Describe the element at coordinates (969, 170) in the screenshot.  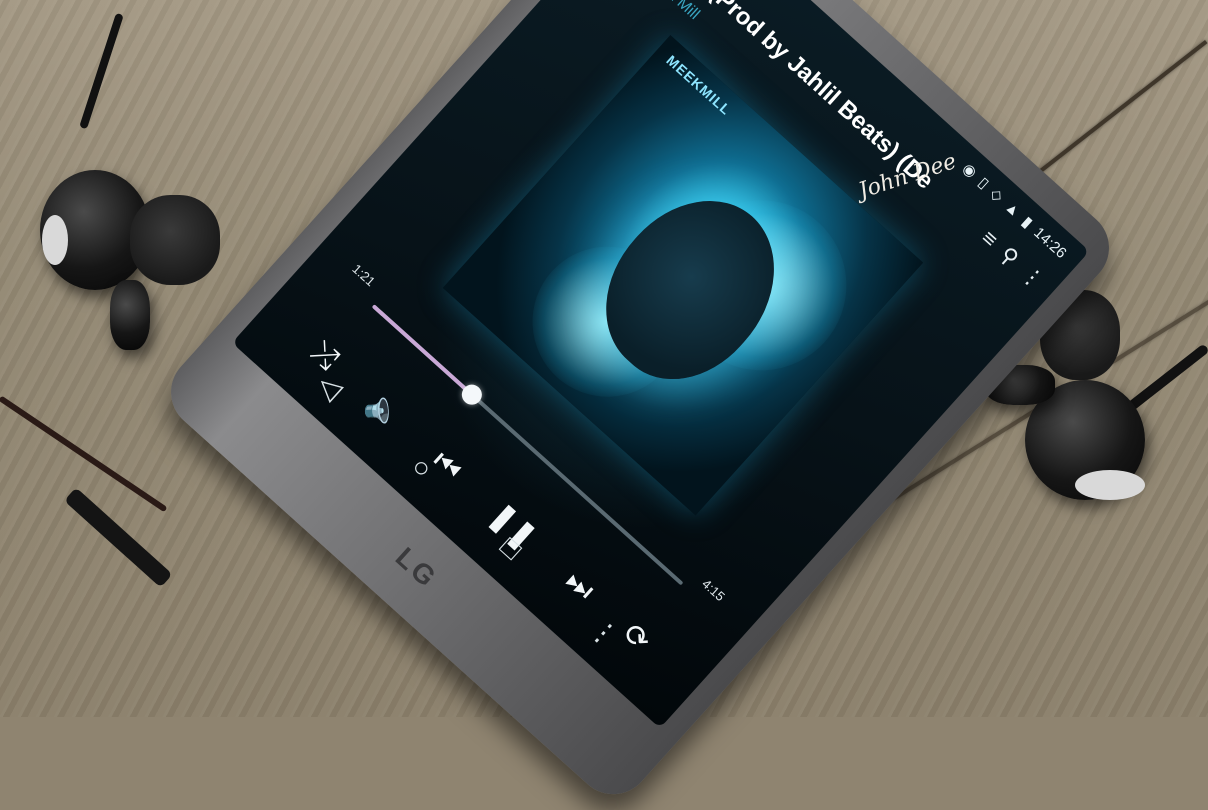
I see `headphones-icon: ◉` at that location.